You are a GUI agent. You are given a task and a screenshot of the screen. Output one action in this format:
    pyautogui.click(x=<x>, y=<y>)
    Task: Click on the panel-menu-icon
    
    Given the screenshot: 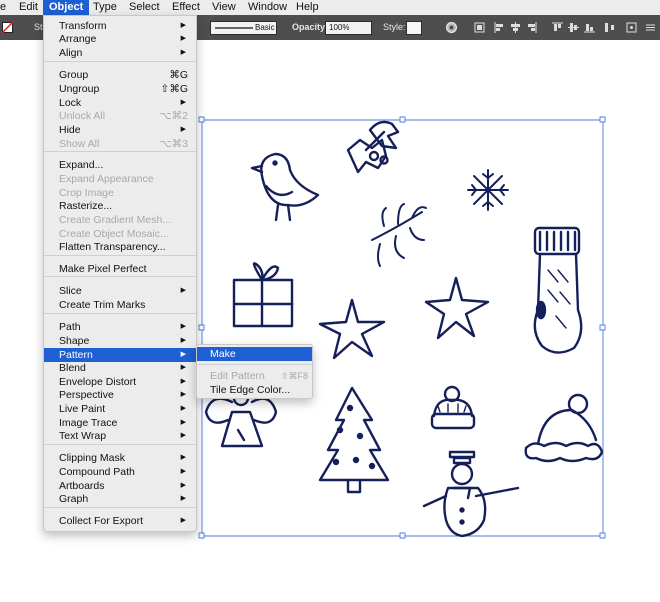 What is the action you would take?
    pyautogui.click(x=650, y=27)
    